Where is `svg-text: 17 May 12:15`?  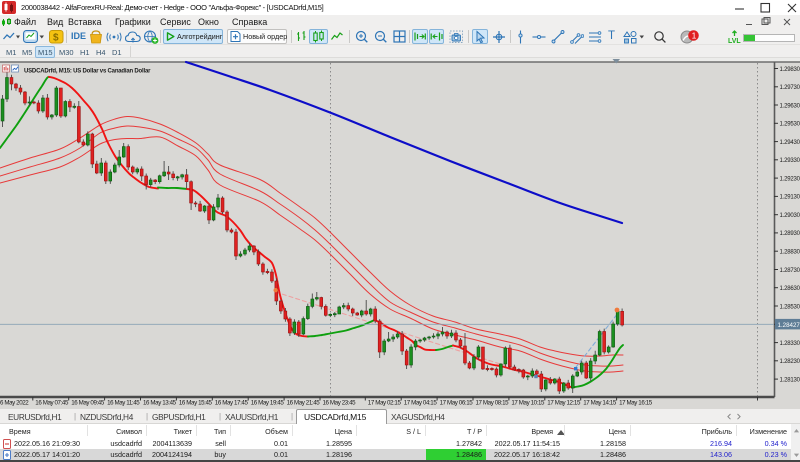
svg-text: 17 May 12:15 is located at coordinates (564, 403).